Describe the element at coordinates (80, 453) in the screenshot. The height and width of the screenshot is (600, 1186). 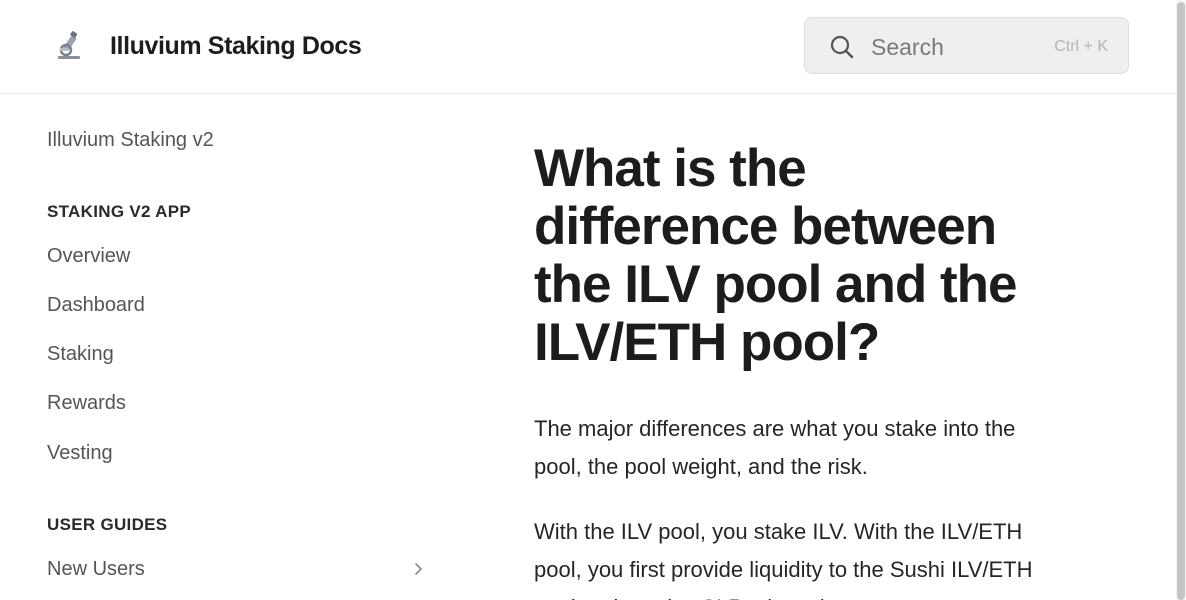
I see `sidebar-item-vesting: Vesting` at that location.